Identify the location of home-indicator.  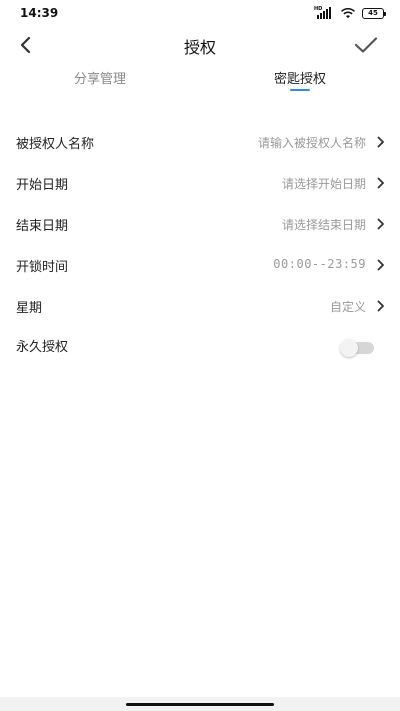
(200, 704).